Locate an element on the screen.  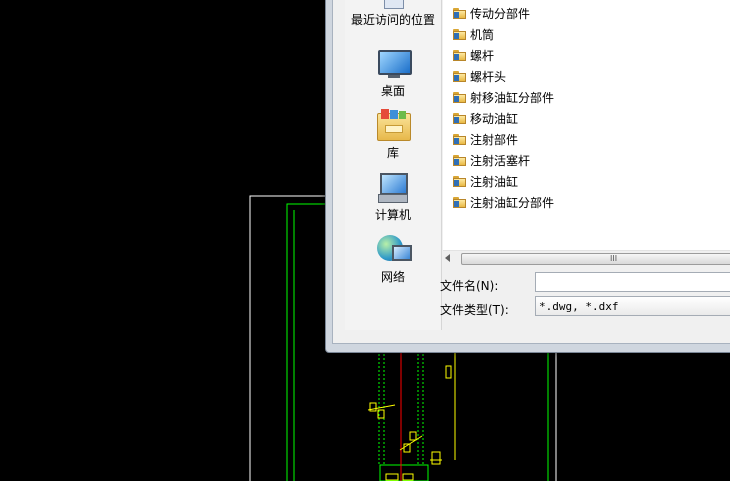
filename-label: 文件名(N): is located at coordinates (469, 286).